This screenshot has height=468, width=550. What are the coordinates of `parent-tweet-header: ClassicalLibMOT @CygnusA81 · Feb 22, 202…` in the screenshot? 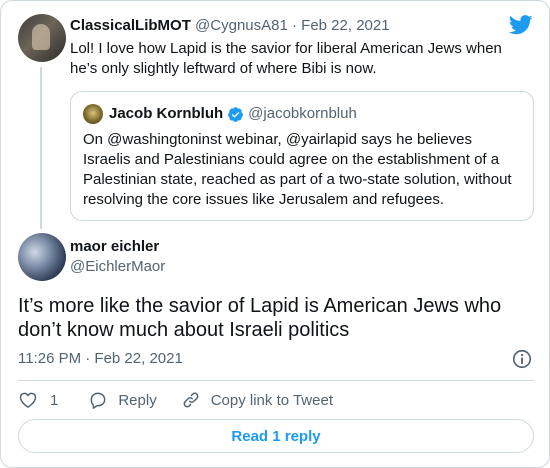 It's located at (230, 26).